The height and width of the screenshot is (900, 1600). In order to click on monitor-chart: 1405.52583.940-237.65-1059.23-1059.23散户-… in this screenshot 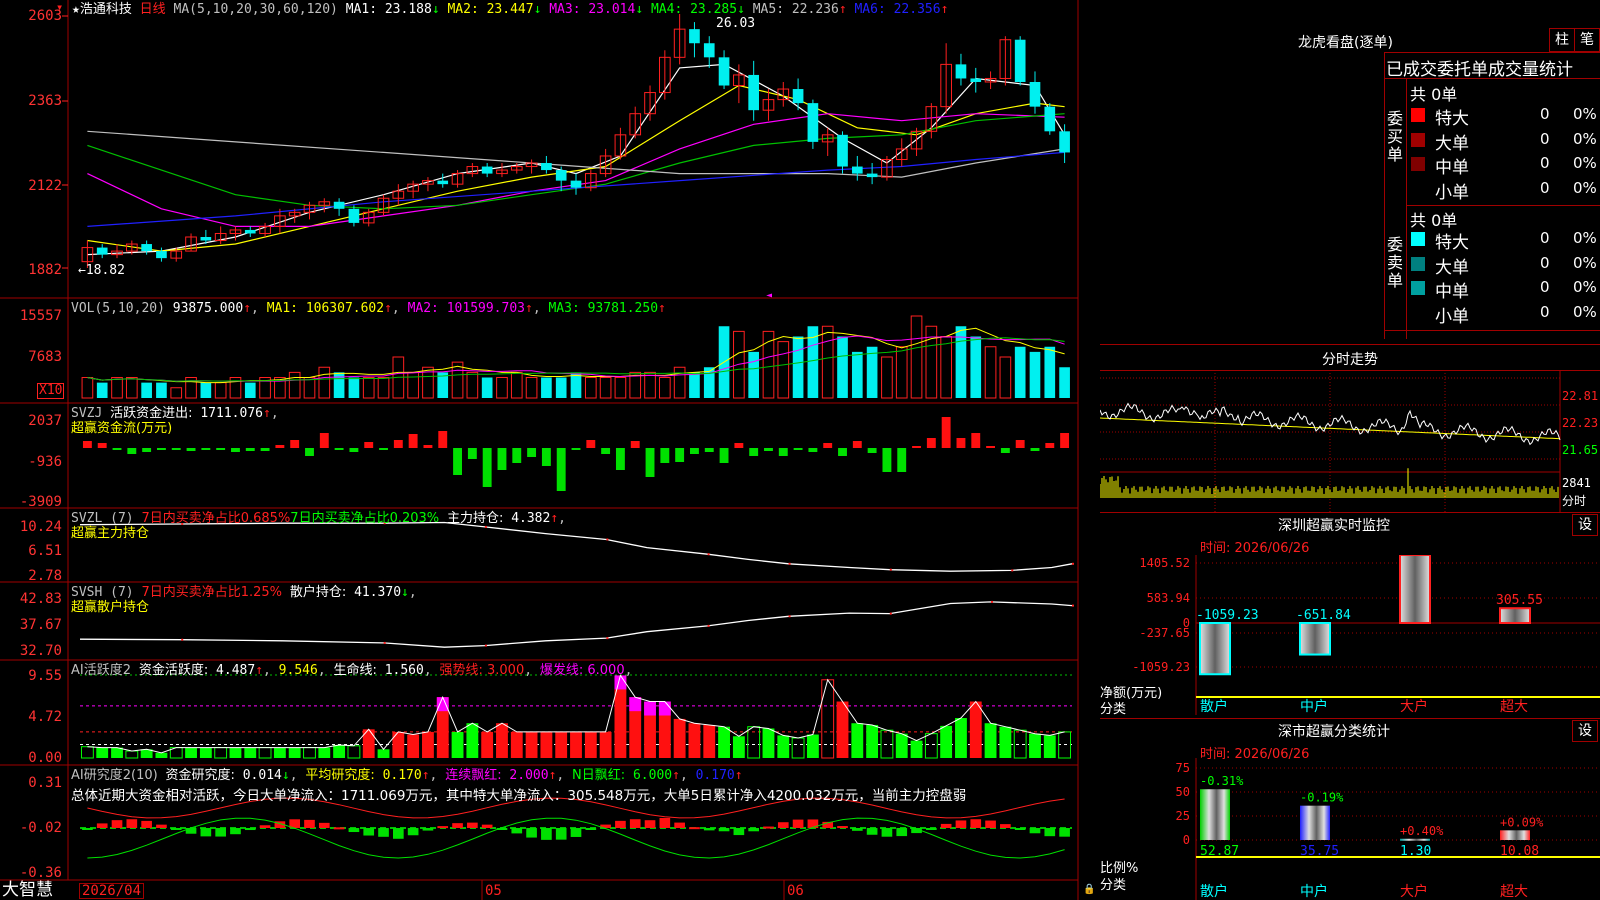, I will do `click(1350, 635)`.